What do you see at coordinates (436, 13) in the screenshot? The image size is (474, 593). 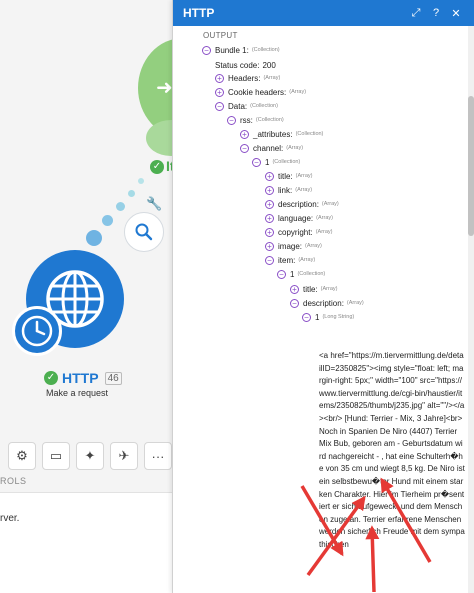 I see `help-icon: ?` at bounding box center [436, 13].